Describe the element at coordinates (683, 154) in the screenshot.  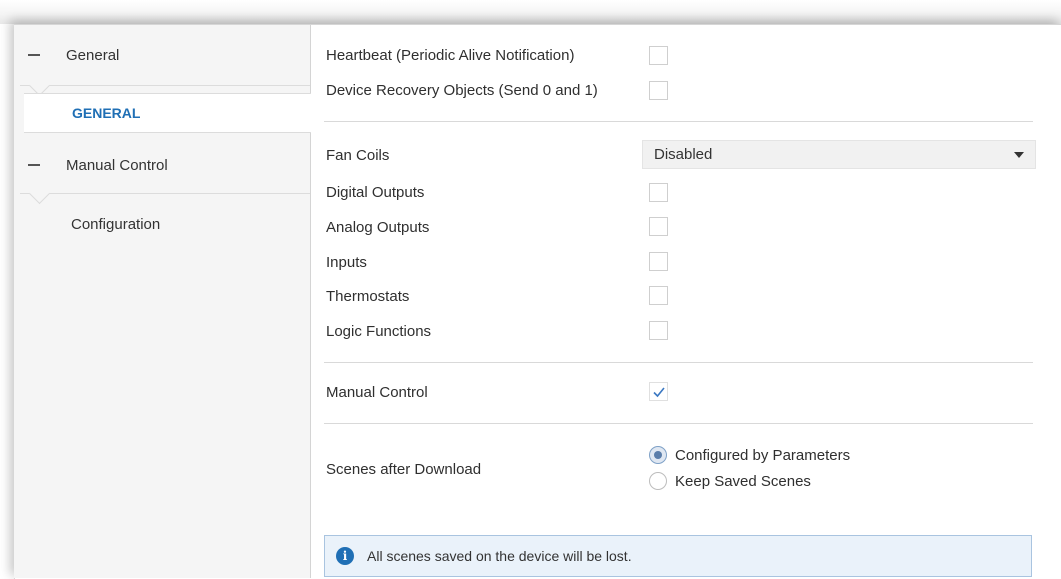
I see `fan-coils-value: Disabled` at that location.